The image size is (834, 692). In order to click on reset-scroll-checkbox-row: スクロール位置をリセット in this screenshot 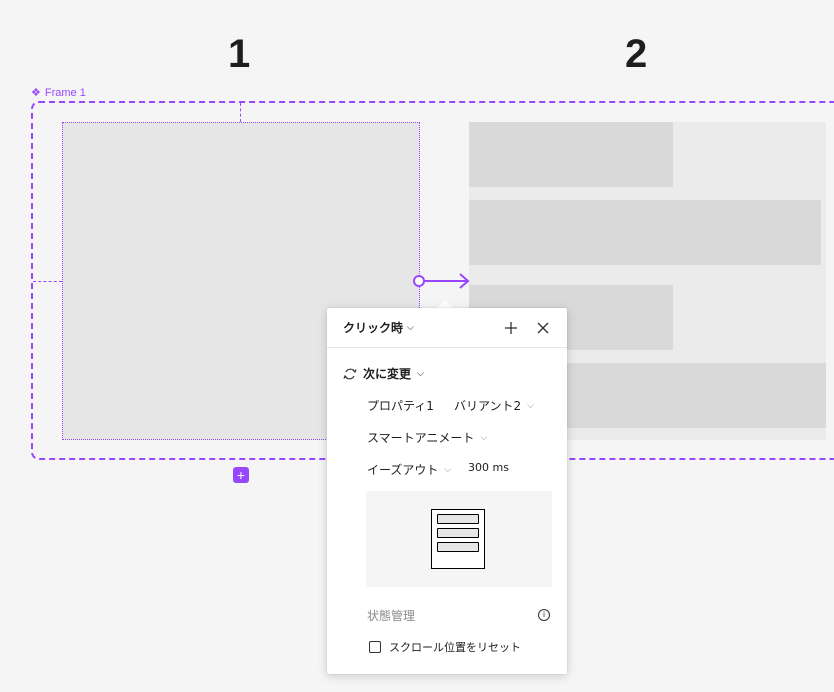, I will do `click(445, 647)`.